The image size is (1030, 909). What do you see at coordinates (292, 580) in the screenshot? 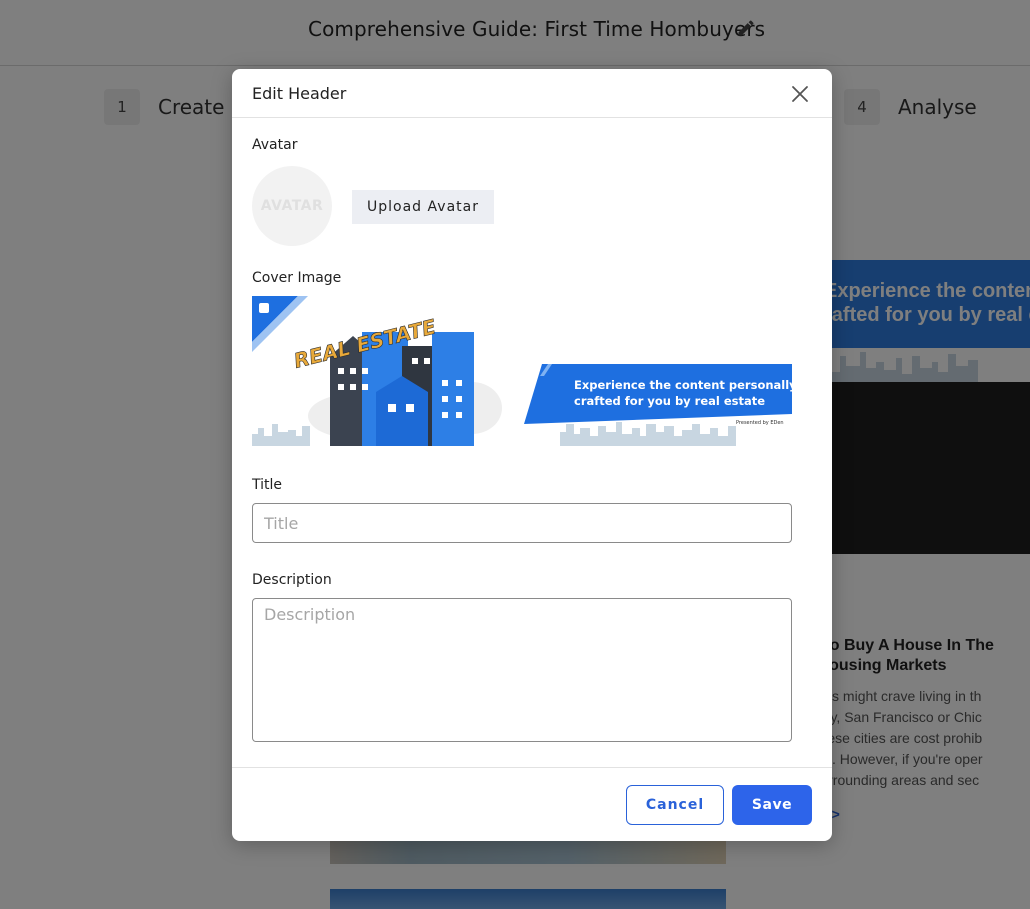
I see `description-label: Description` at bounding box center [292, 580].